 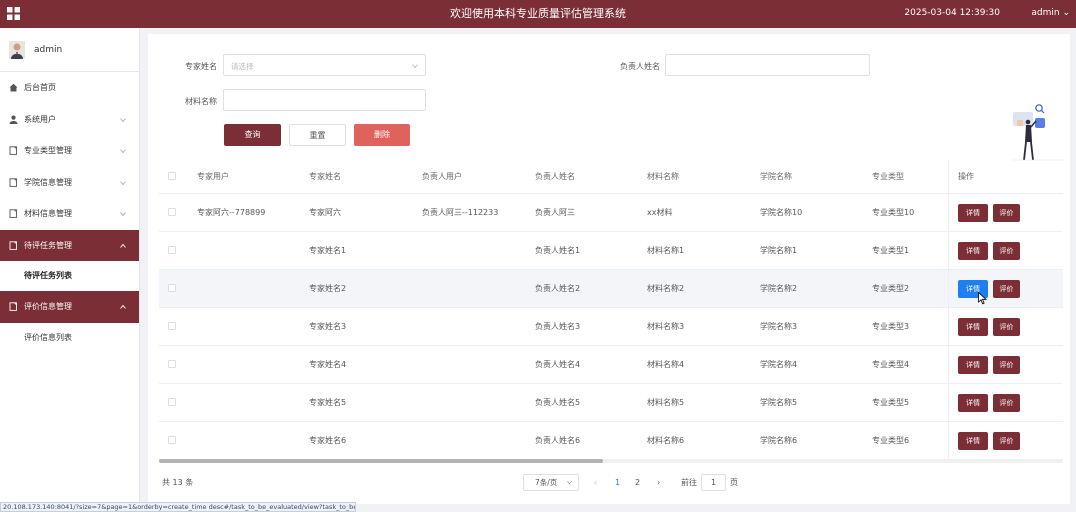 I want to click on sidebar-username: admin, so click(x=48, y=50).